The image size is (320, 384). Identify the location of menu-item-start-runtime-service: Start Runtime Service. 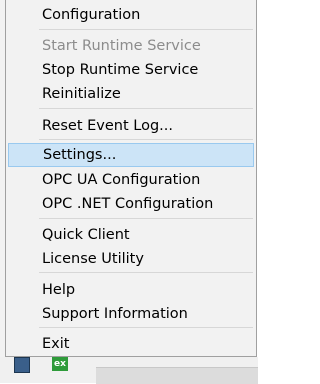
(131, 46).